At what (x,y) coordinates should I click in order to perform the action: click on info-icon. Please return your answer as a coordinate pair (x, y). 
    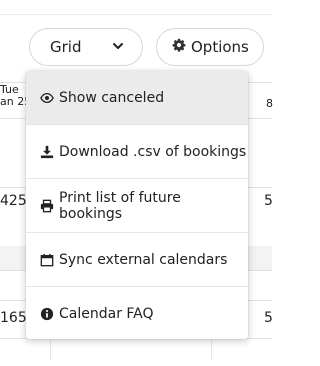
    Looking at the image, I should click on (47, 314).